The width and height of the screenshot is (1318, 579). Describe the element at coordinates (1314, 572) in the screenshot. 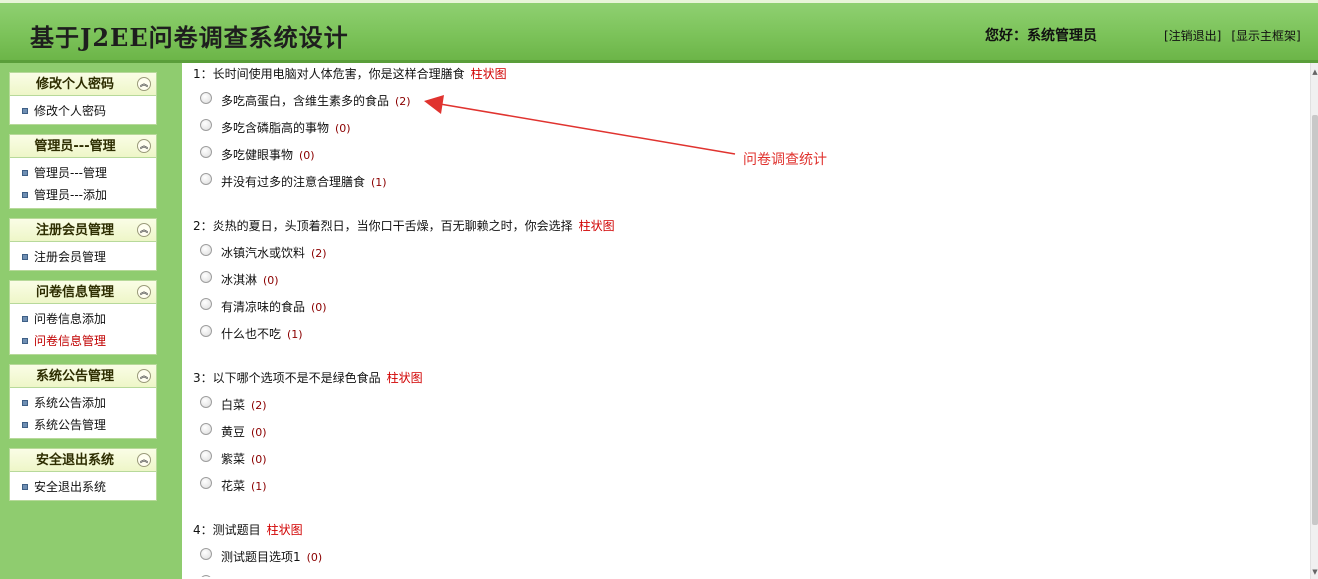

I see `scroll-down-arrow-icon: ▼` at that location.